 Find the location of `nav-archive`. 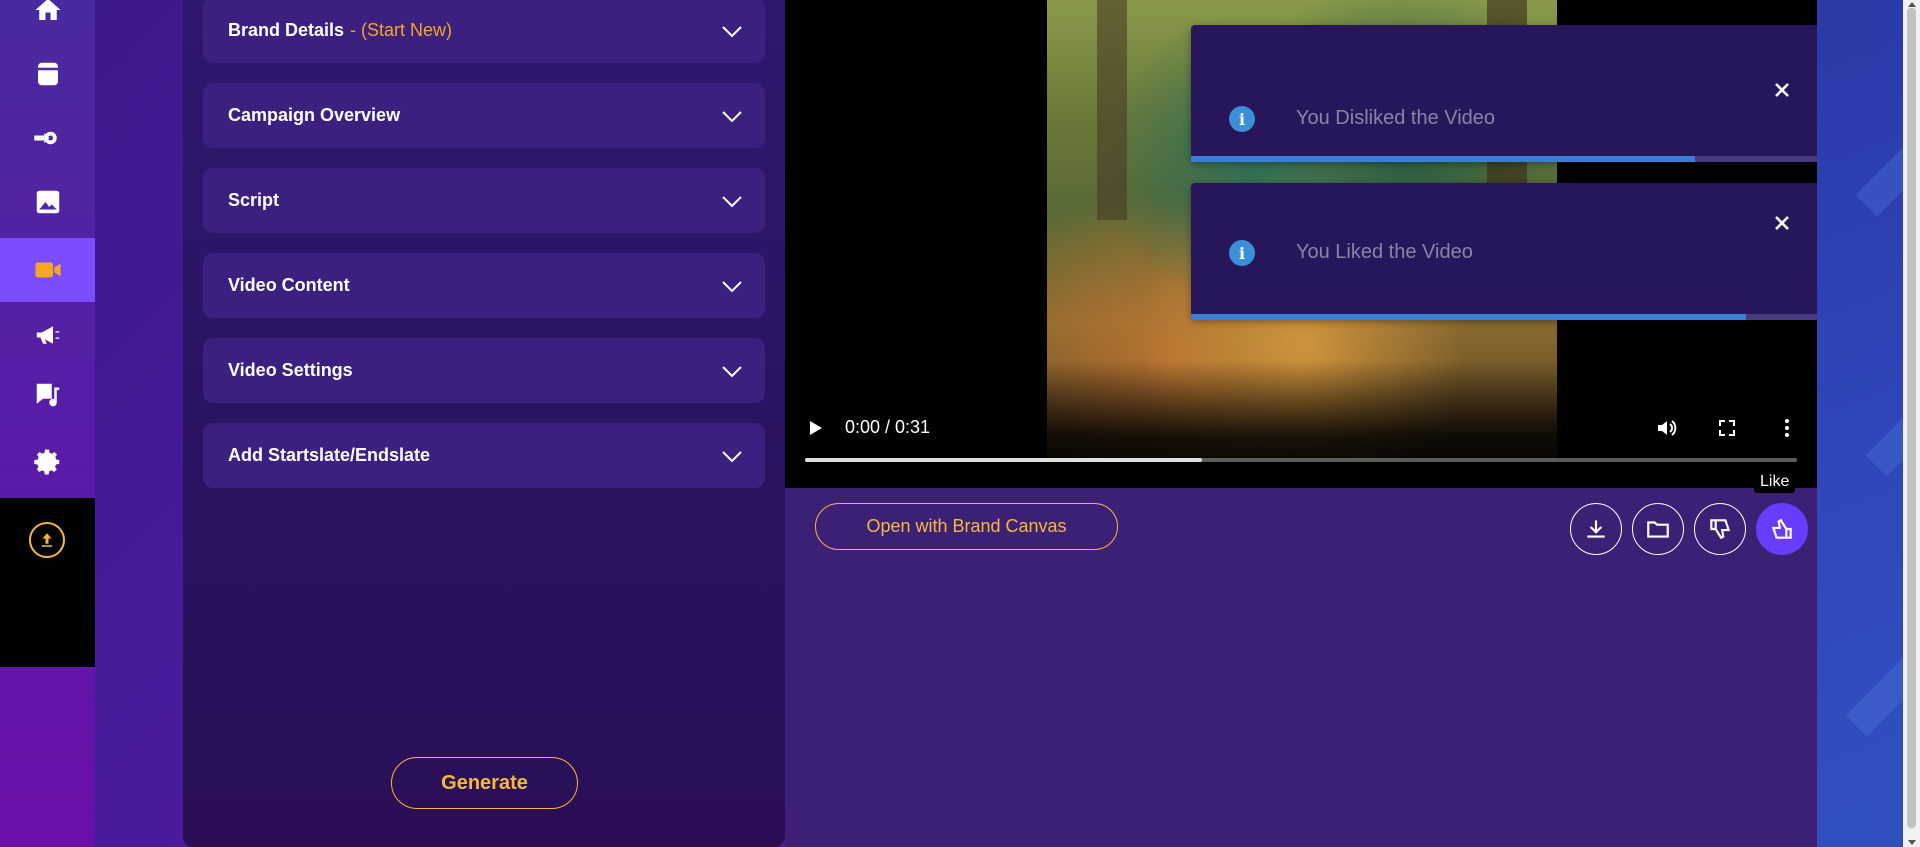

nav-archive is located at coordinates (47, 74).